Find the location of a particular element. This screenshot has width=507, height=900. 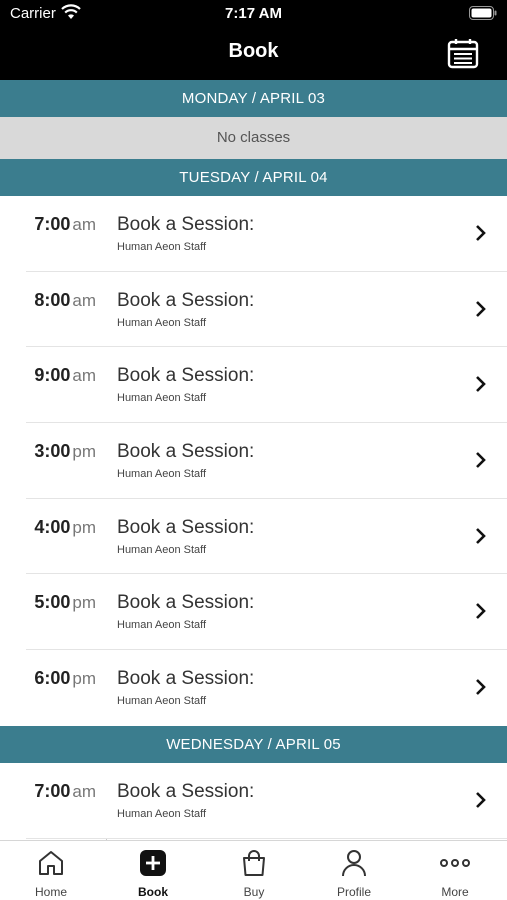

calendar-icon is located at coordinates (463, 54).